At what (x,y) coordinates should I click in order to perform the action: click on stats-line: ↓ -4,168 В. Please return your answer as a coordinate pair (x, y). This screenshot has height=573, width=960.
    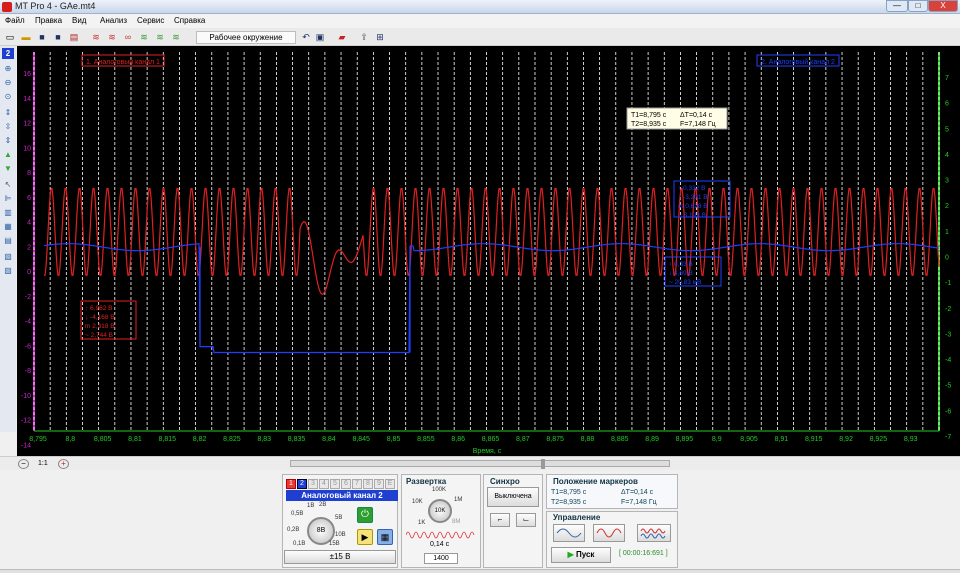
    Looking at the image, I should click on (100, 317).